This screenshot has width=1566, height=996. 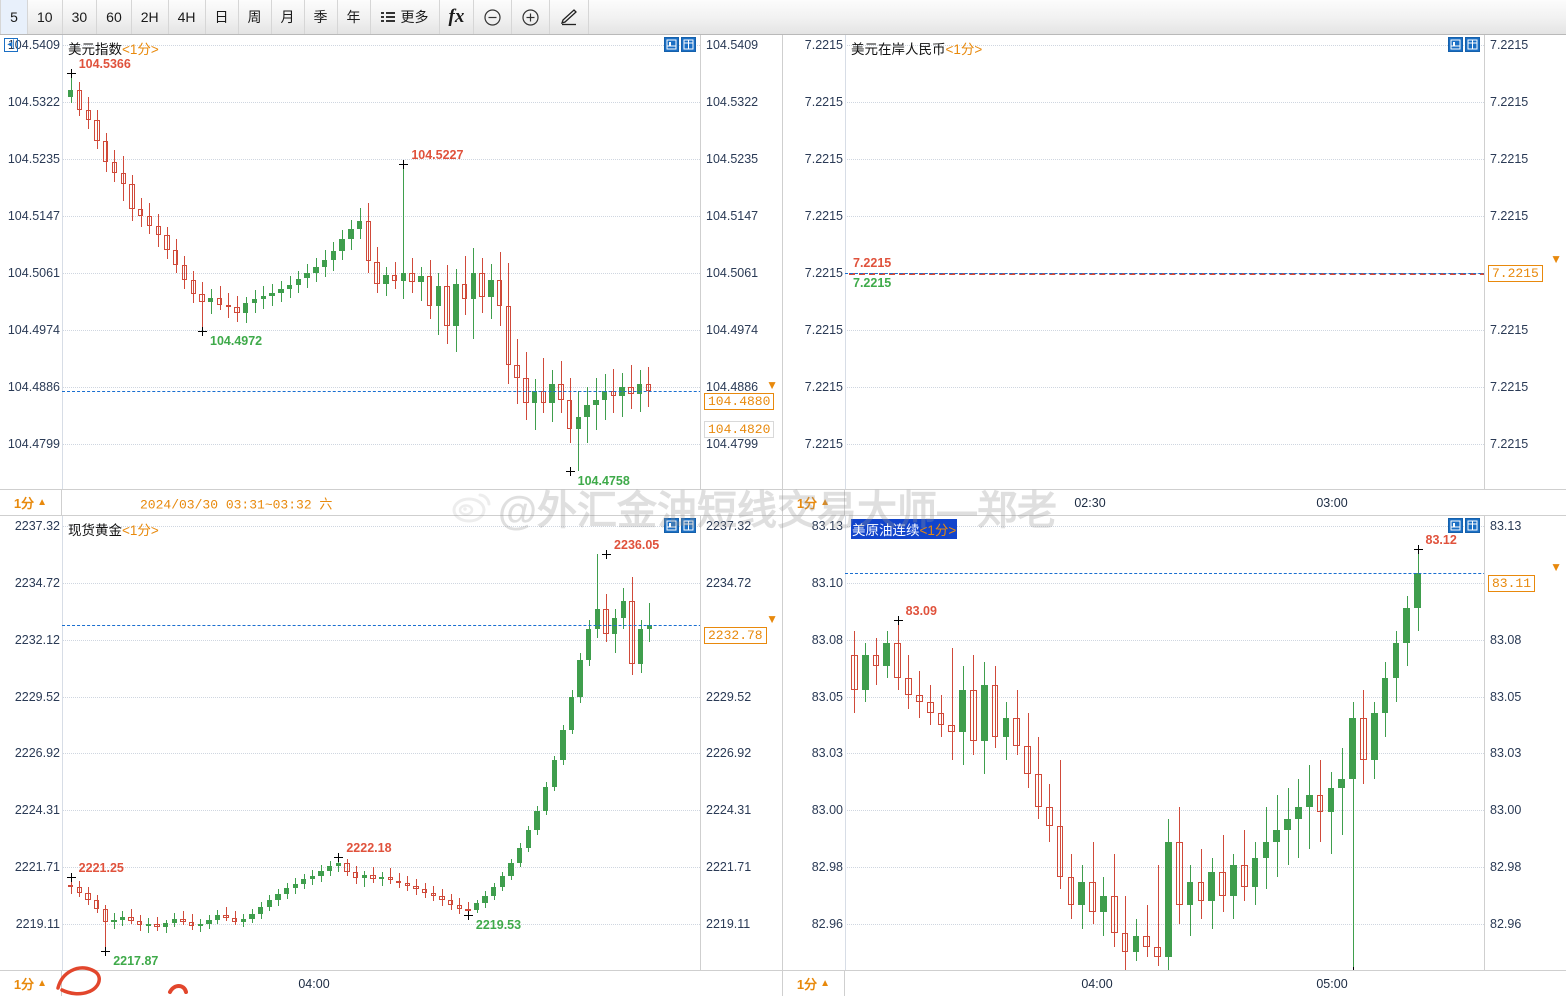 What do you see at coordinates (783, 17) in the screenshot?
I see `toolbar: 5 10 30 60 2H 4H 日 周 月 季 年 更多 fx` at bounding box center [783, 17].